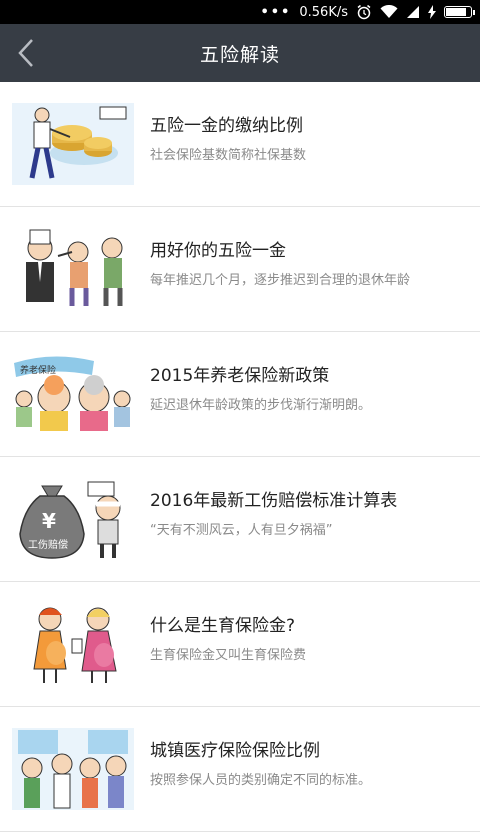  What do you see at coordinates (364, 12) in the screenshot?
I see `alarm-icon` at bounding box center [364, 12].